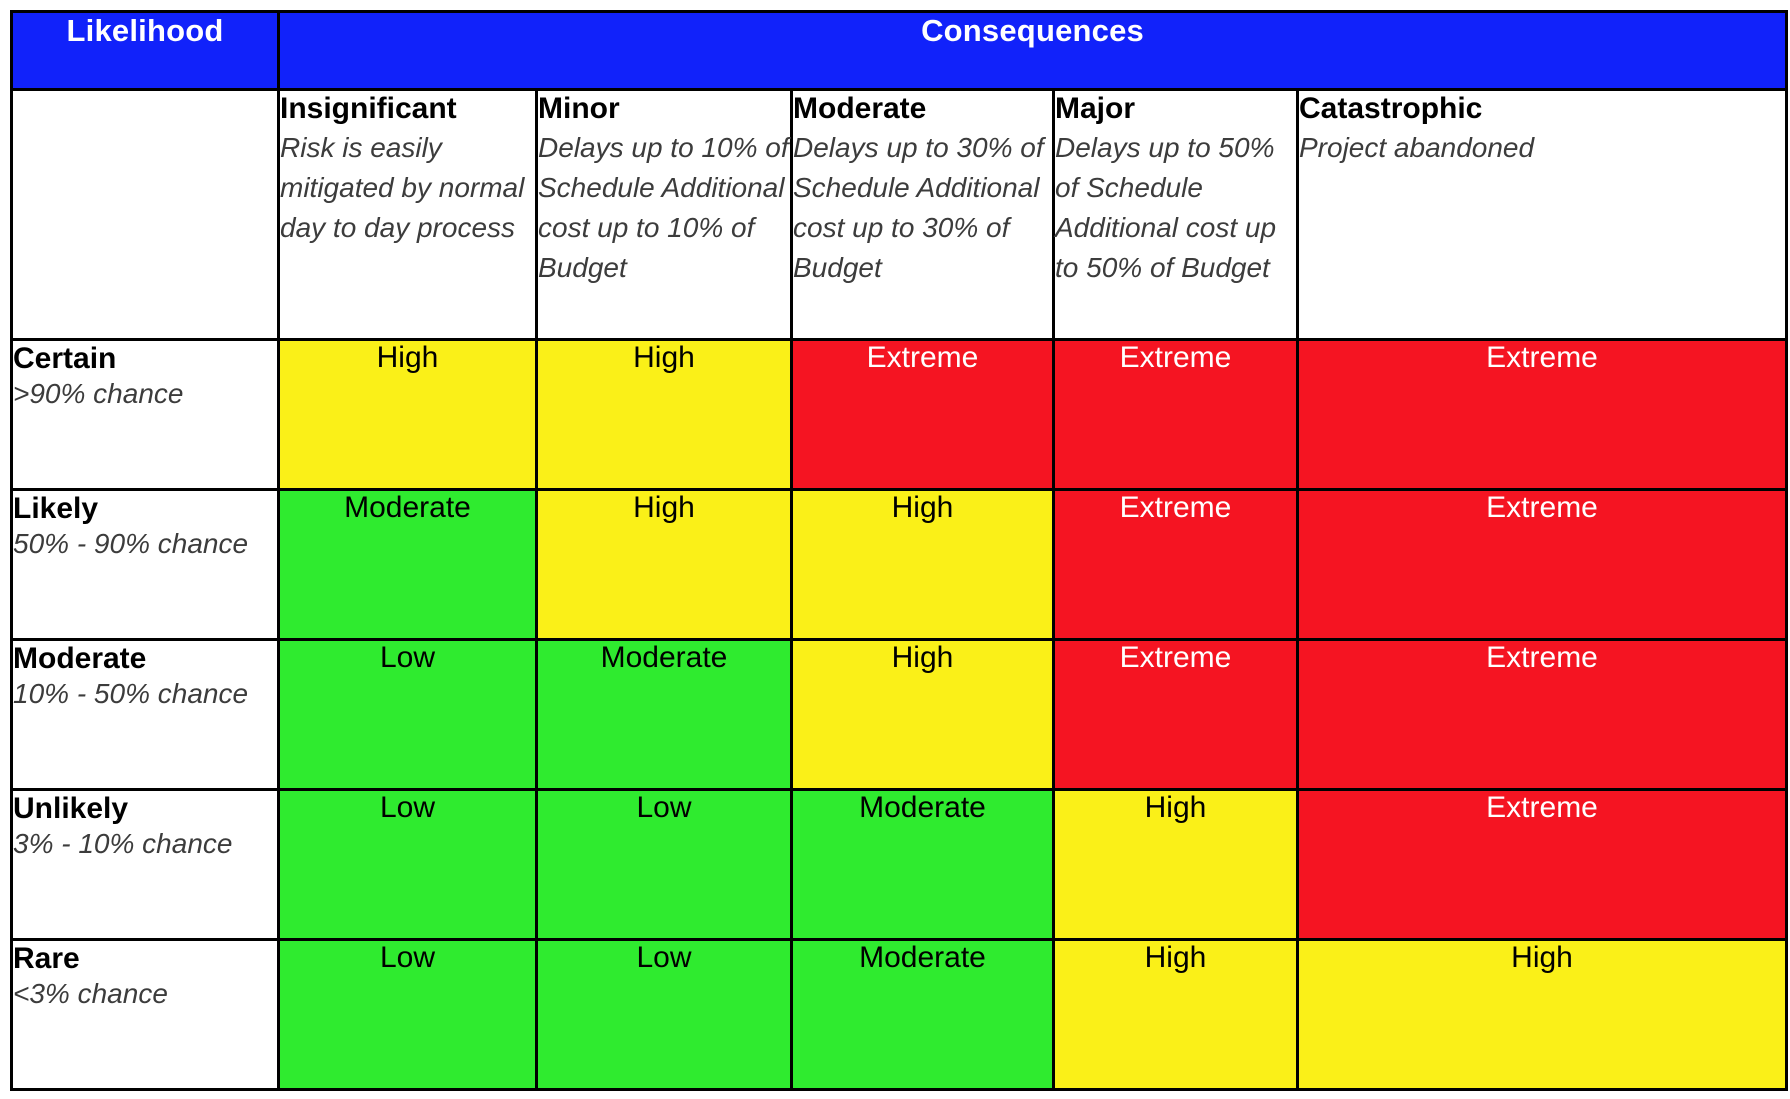 This screenshot has width=1790, height=1099. I want to click on risk-cell-unlikely-minor: Low, so click(664, 864).